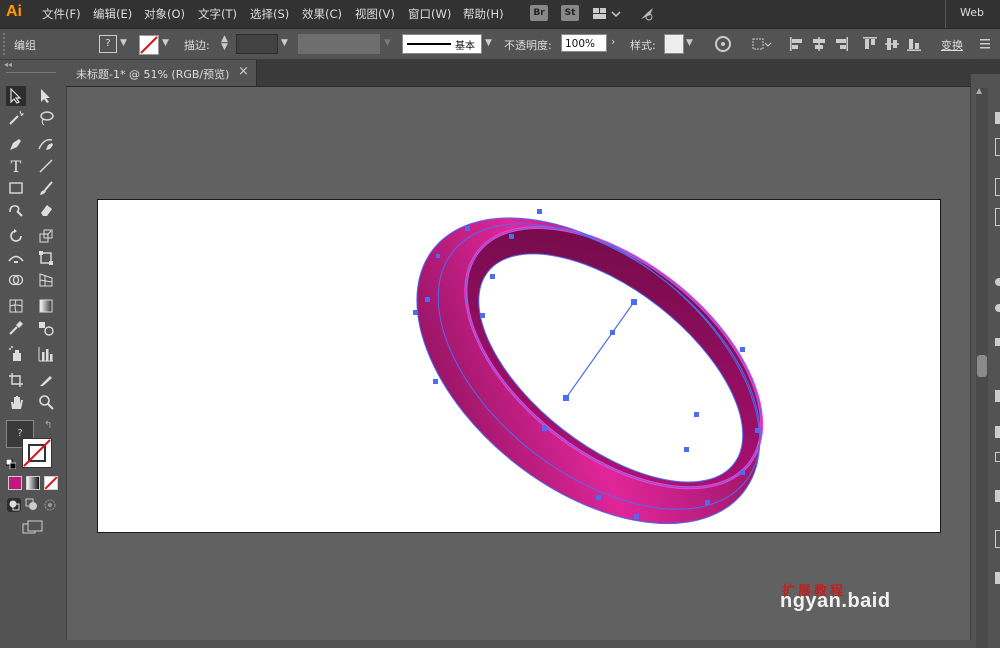  Describe the element at coordinates (835, 601) in the screenshot. I see `watermark-text: ngyan.baid` at that location.